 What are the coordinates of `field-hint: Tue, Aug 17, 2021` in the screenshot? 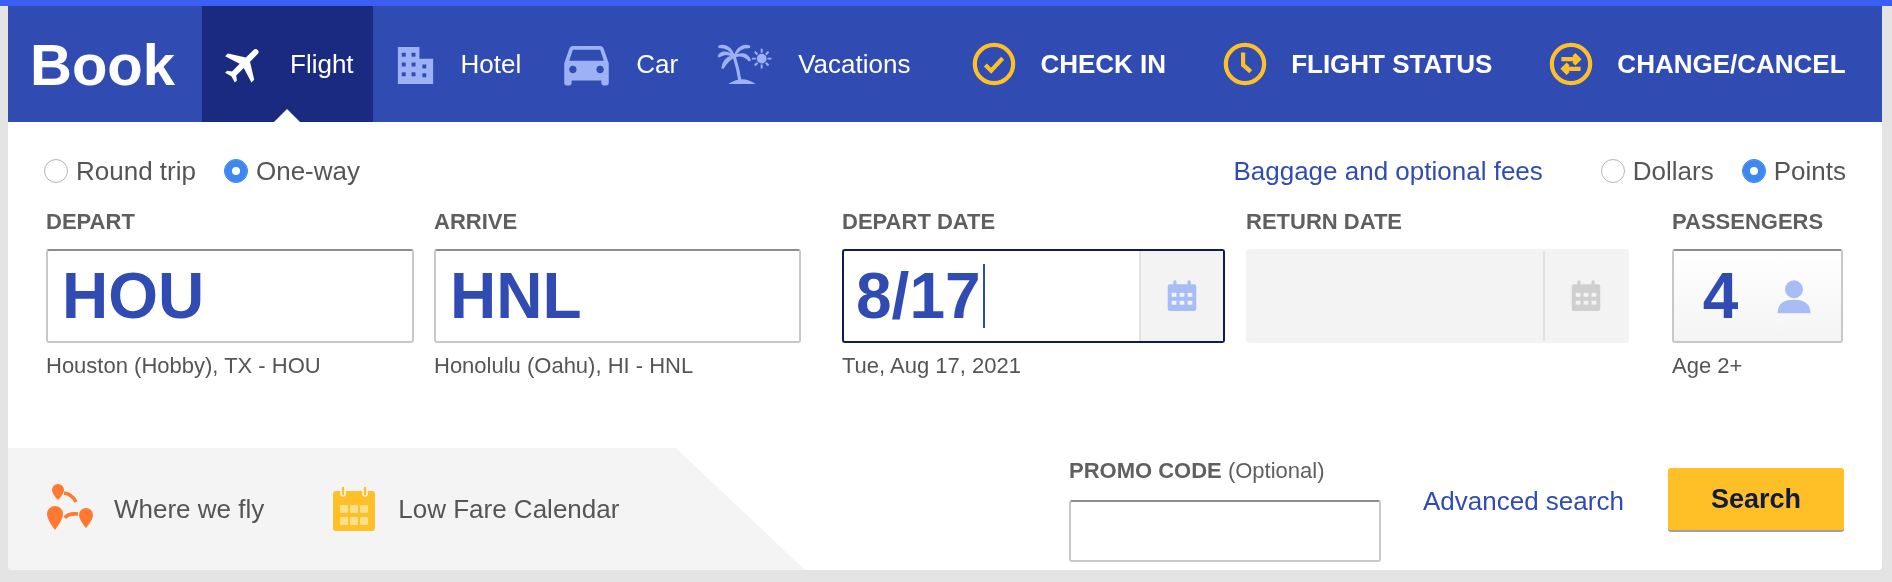 It's located at (931, 366).